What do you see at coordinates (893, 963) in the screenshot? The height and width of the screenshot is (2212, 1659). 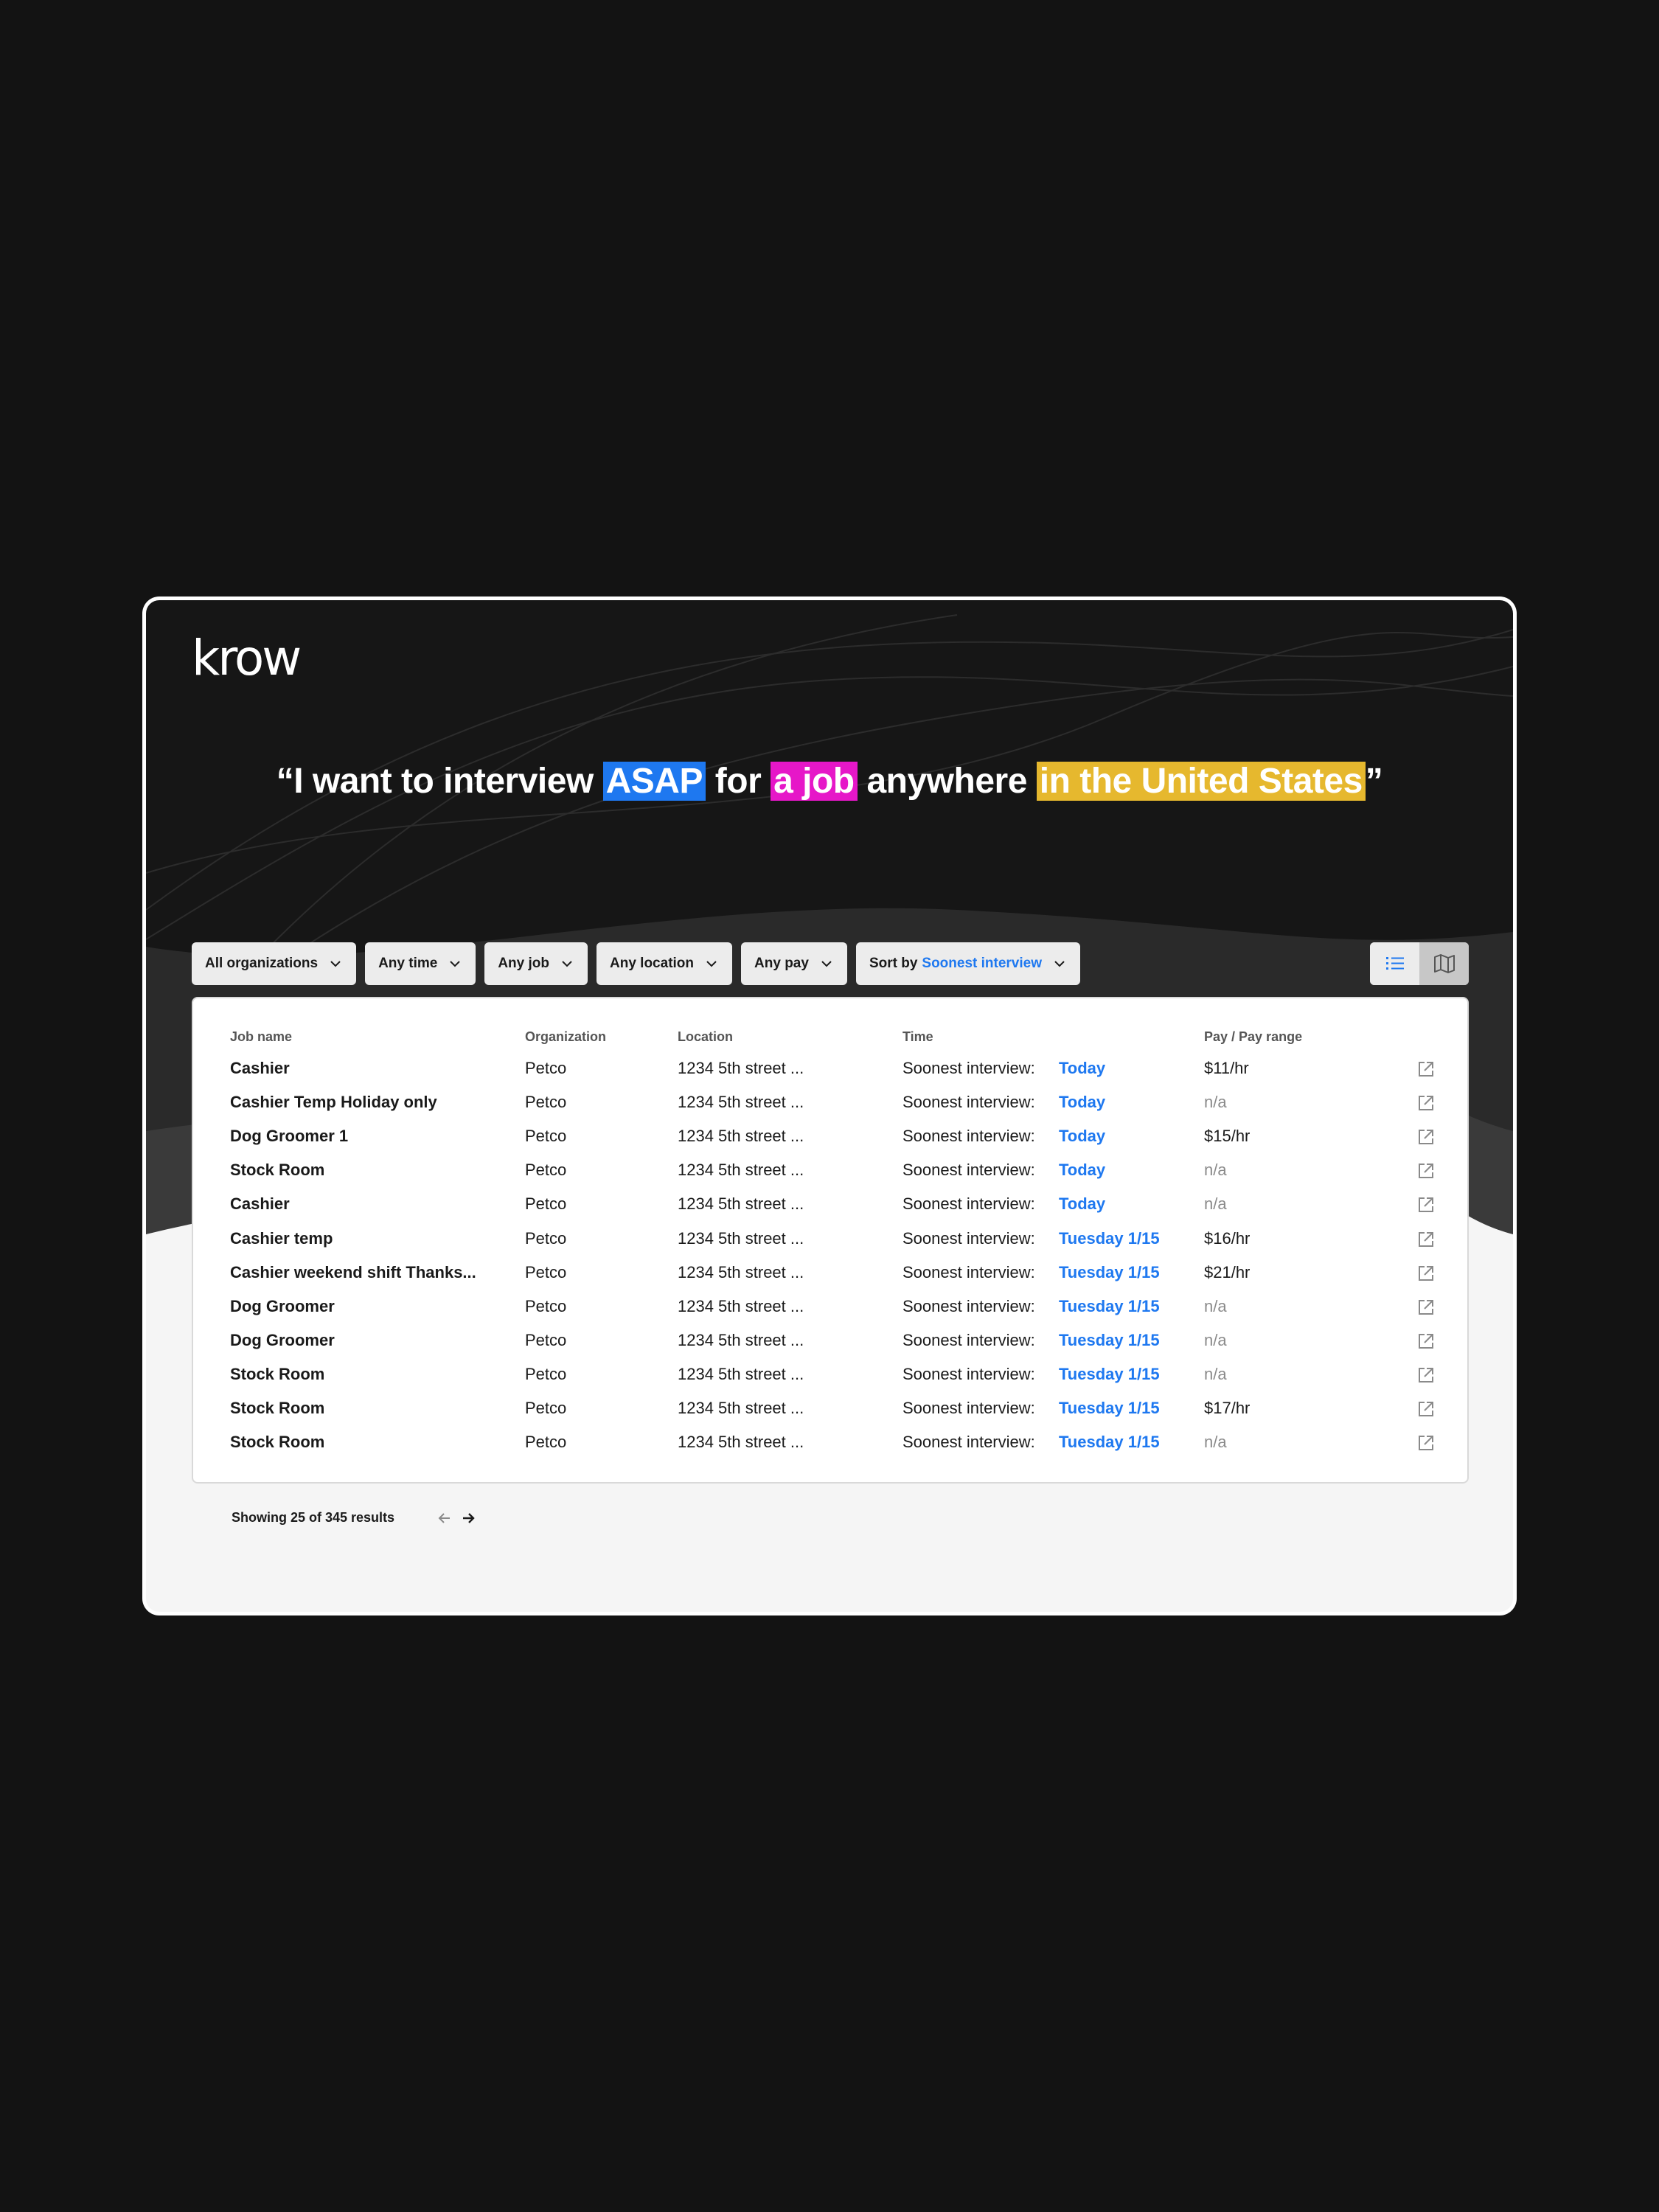 I see `sort-prefix: Sort by` at bounding box center [893, 963].